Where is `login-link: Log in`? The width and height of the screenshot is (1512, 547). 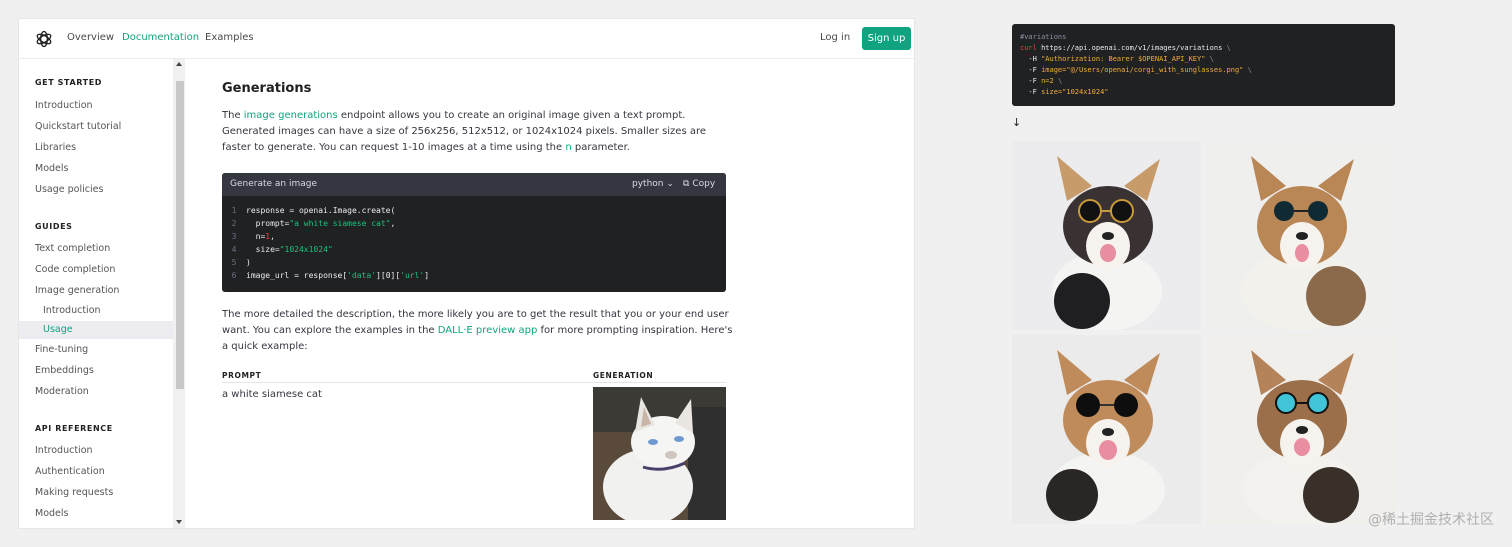 login-link: Log in is located at coordinates (835, 37).